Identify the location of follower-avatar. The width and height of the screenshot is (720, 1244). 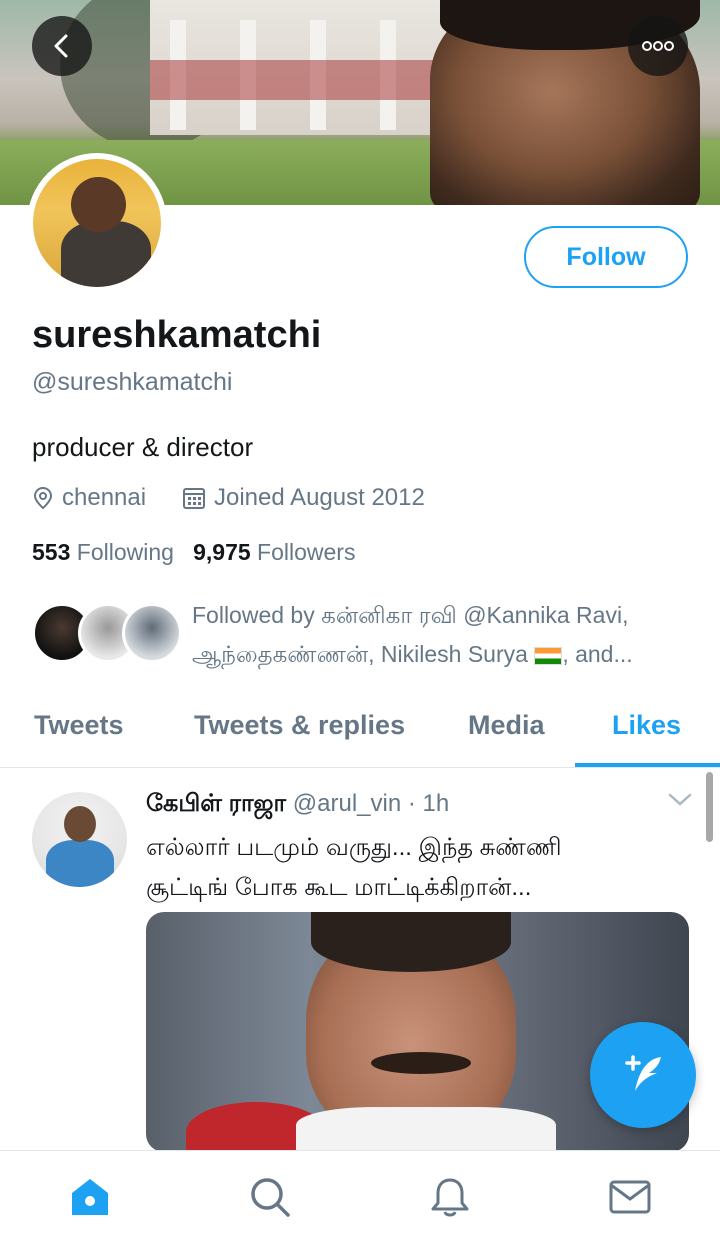
(152, 633).